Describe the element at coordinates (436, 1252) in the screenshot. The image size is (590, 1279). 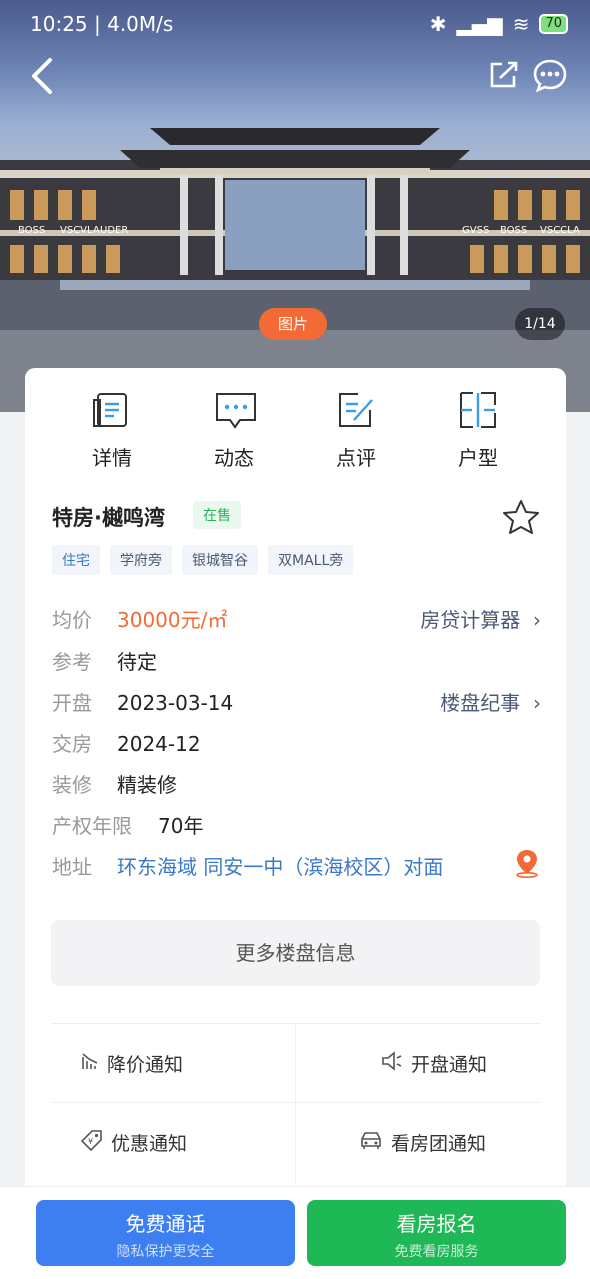
I see `tour-signup-sublabel: 免费看房服务` at that location.